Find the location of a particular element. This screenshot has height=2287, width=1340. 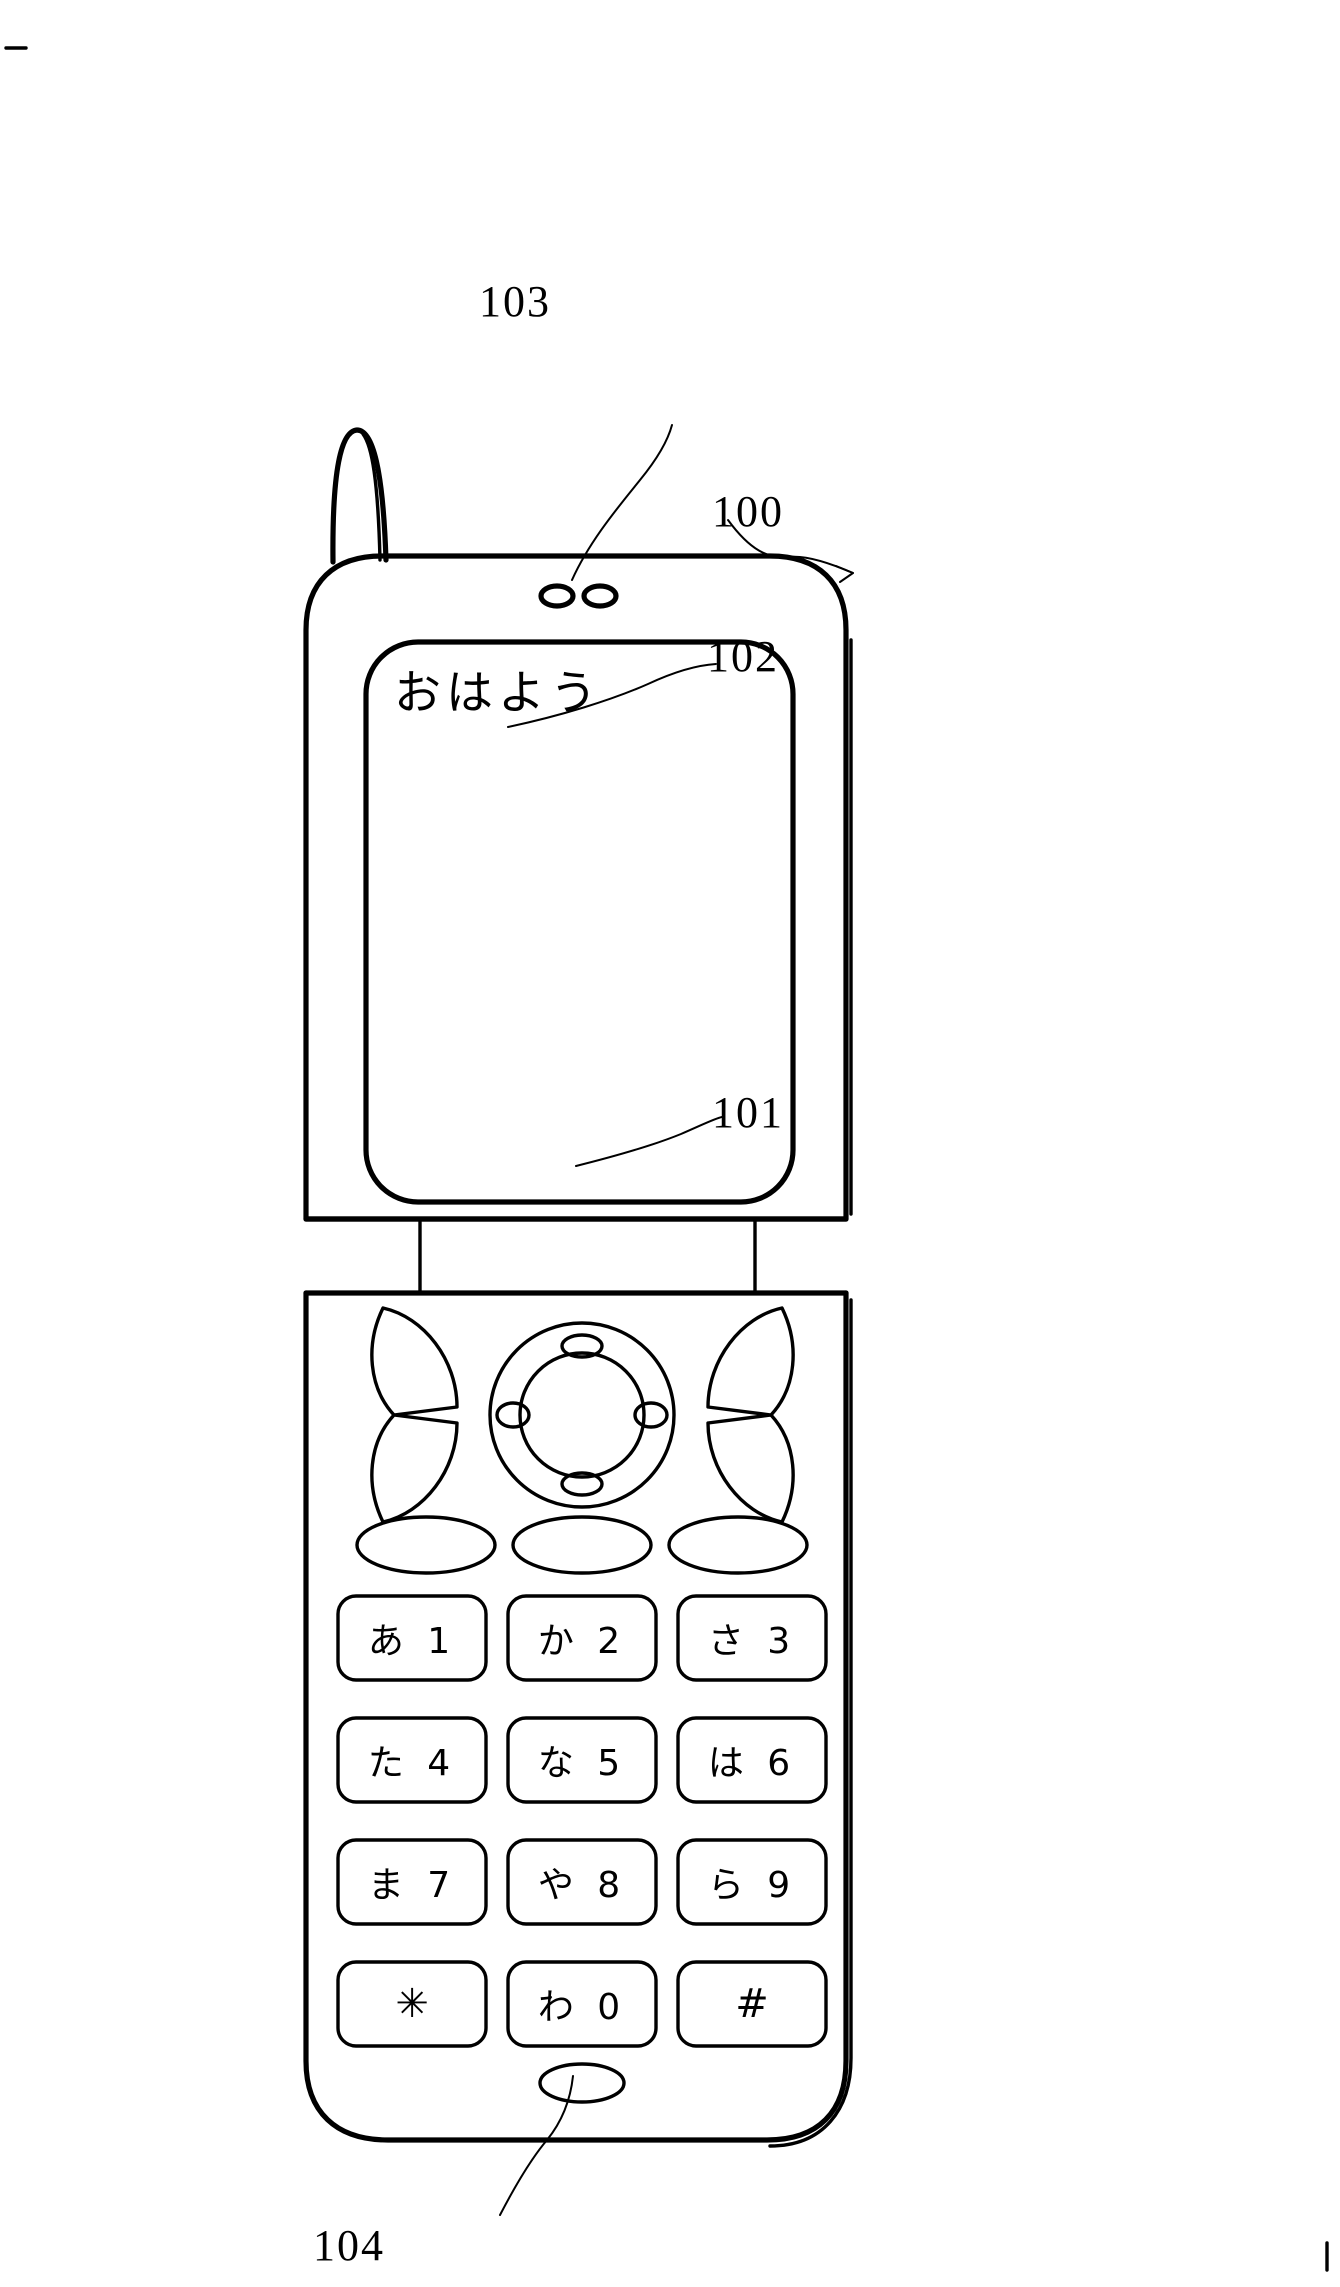

display-message-text: おはよう is located at coordinates (498, 693).